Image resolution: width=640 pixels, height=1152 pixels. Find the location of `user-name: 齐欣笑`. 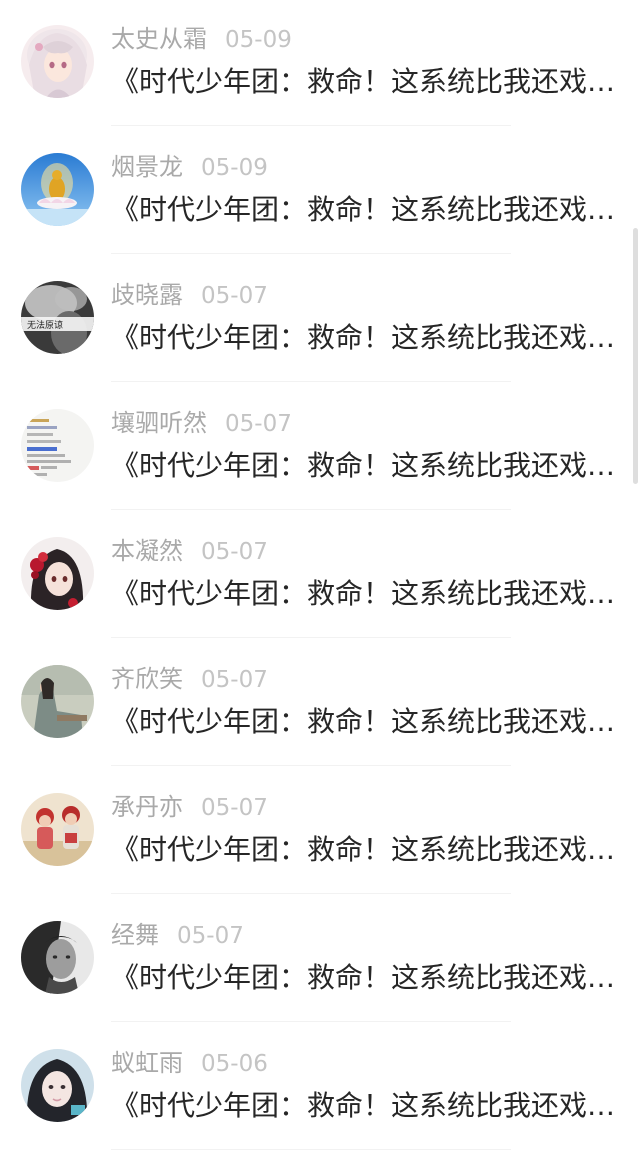

user-name: 齐欣笑 is located at coordinates (147, 679).